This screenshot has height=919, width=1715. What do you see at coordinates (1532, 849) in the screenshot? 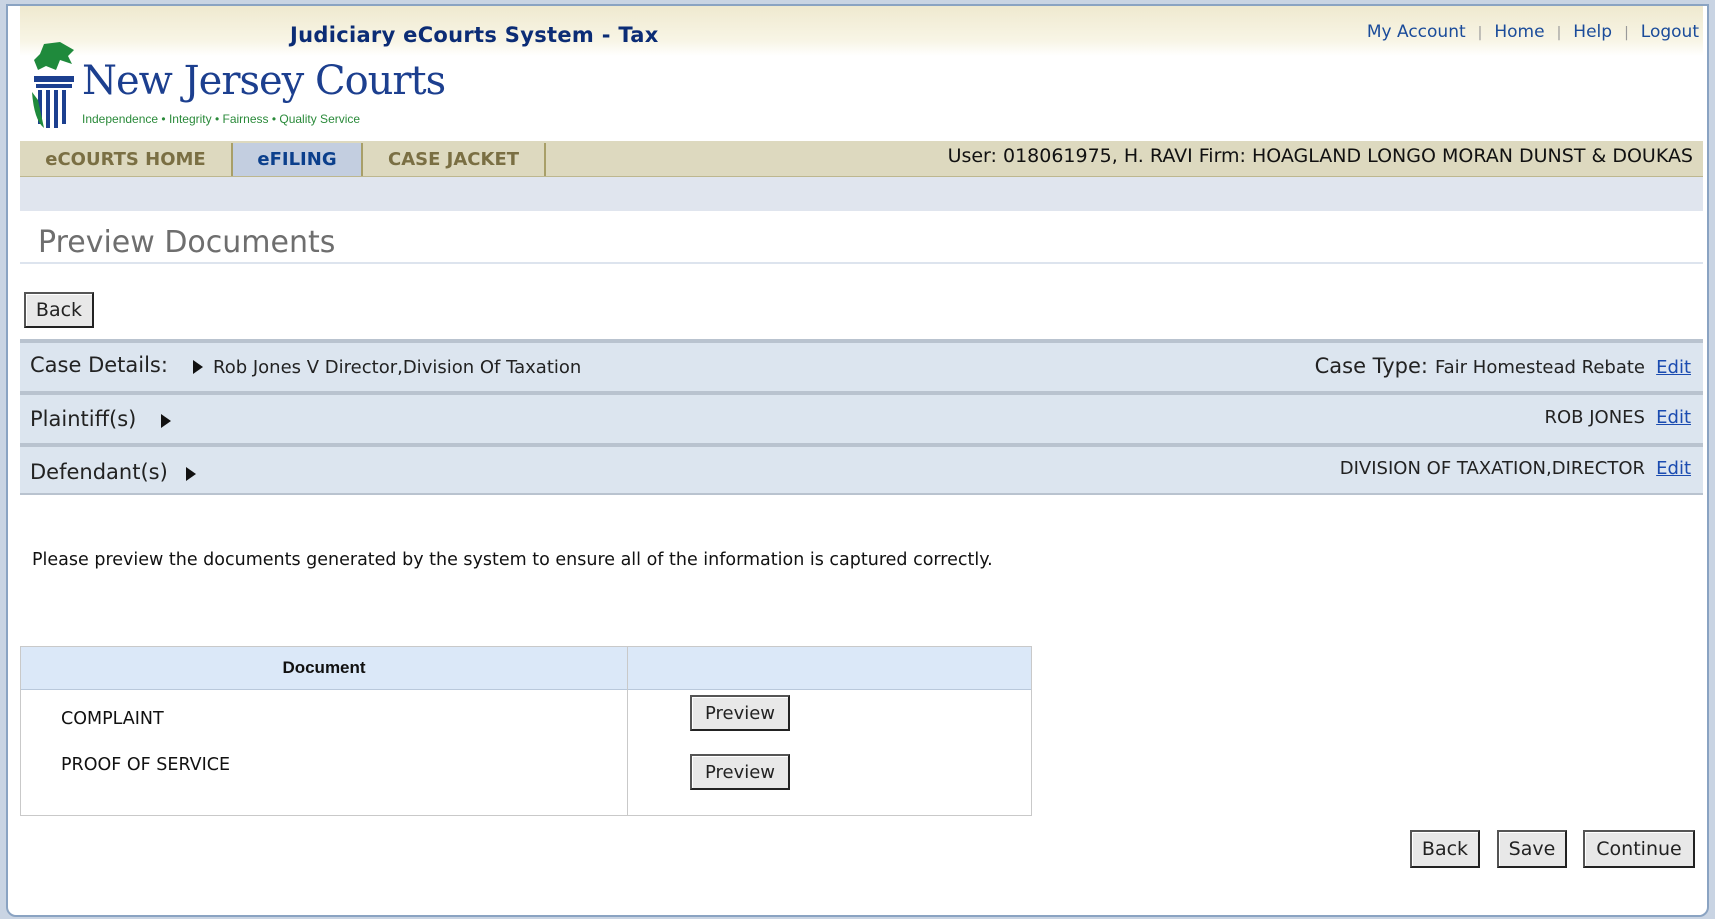
I see `save-button: Save` at bounding box center [1532, 849].